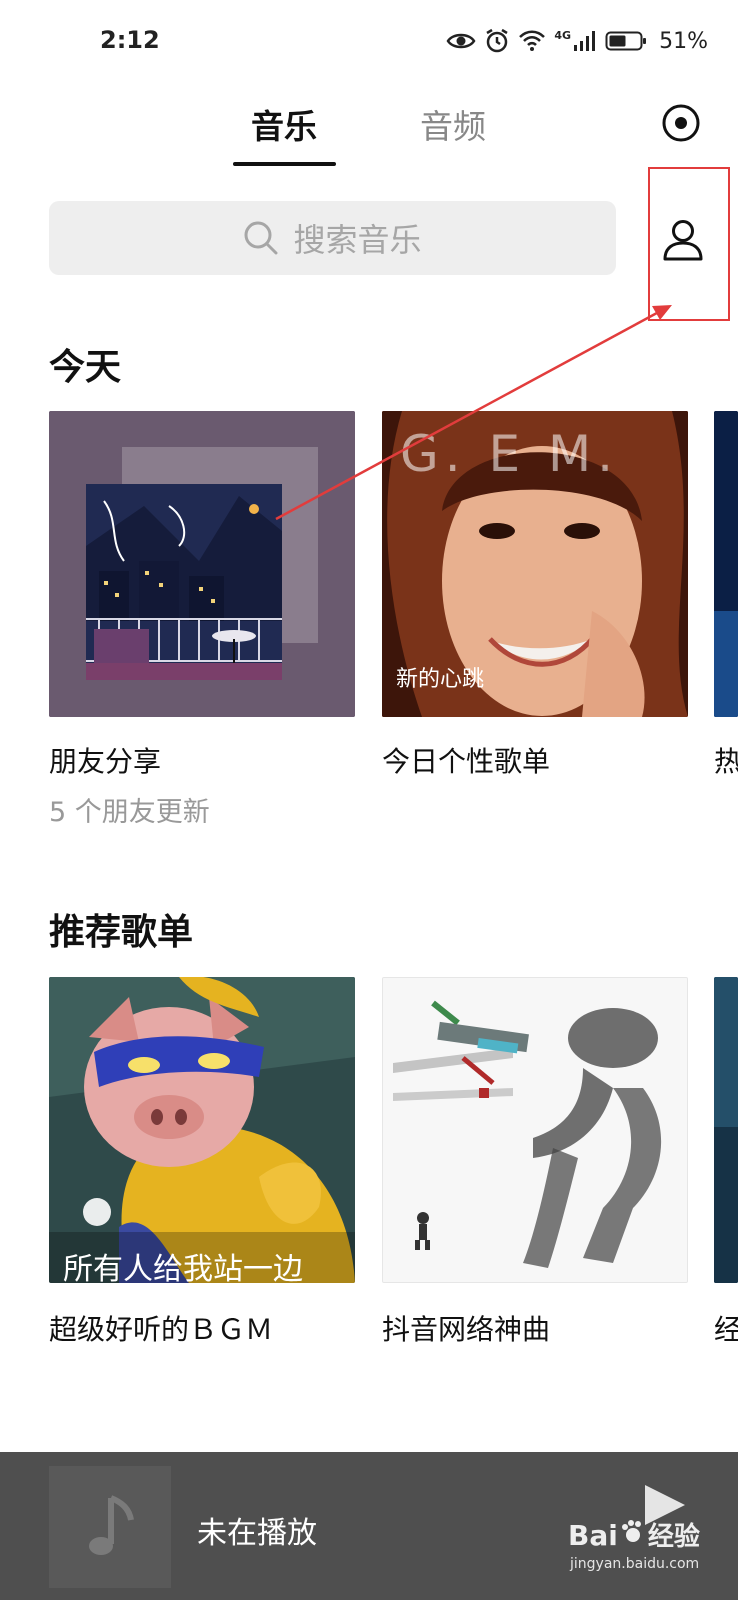 The image size is (738, 1600). Describe the element at coordinates (129, 812) in the screenshot. I see `friend-share-subtitle: 5 个朋友更新` at that location.